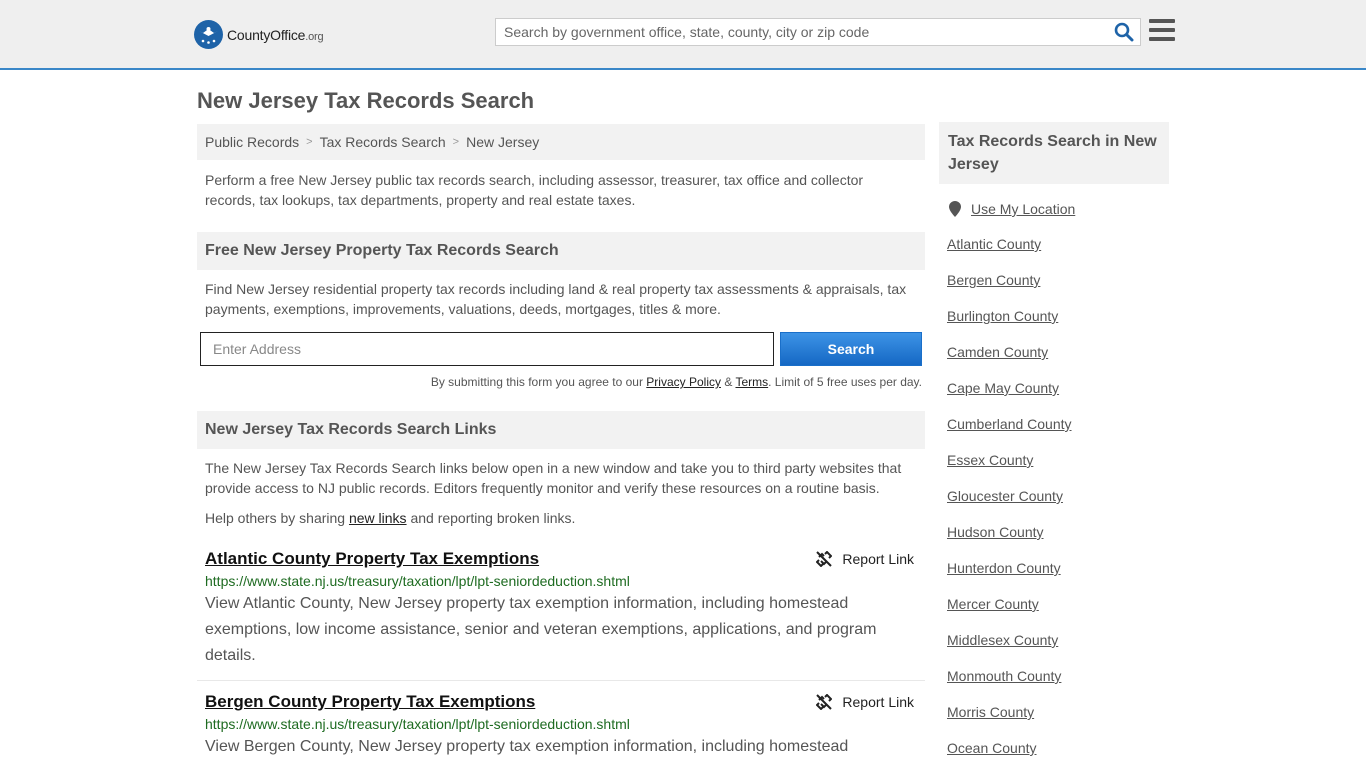 This screenshot has width=1366, height=776. What do you see at coordinates (1023, 209) in the screenshot?
I see `use-my-location-label: Use My Location` at bounding box center [1023, 209].